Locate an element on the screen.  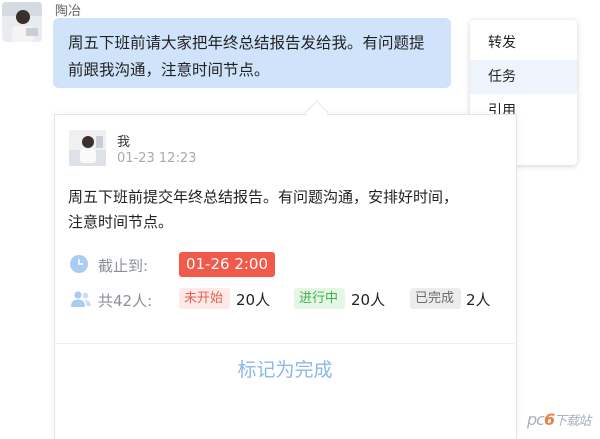
mark-complete-button: 标记为完成 is located at coordinates (285, 372).